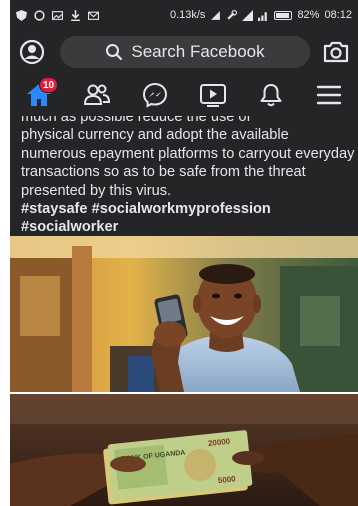 The height and width of the screenshot is (506, 358). I want to click on messenger-icon, so click(155, 95).